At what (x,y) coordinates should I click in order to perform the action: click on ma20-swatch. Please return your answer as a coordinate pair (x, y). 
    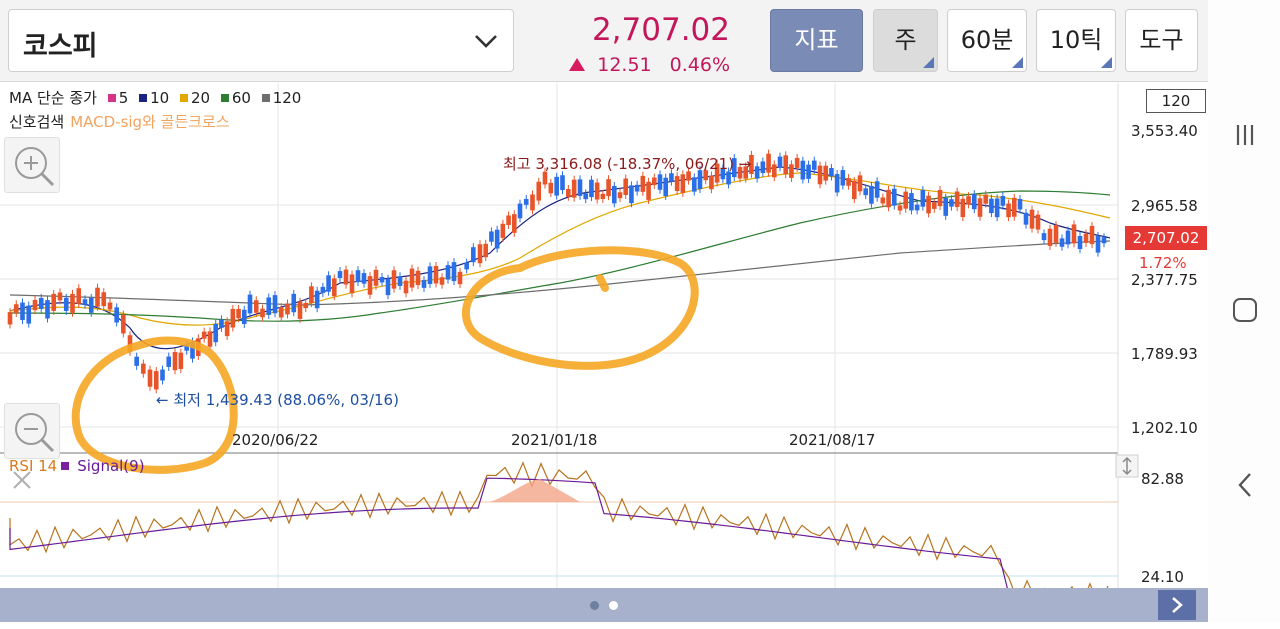
    Looking at the image, I should click on (183, 98).